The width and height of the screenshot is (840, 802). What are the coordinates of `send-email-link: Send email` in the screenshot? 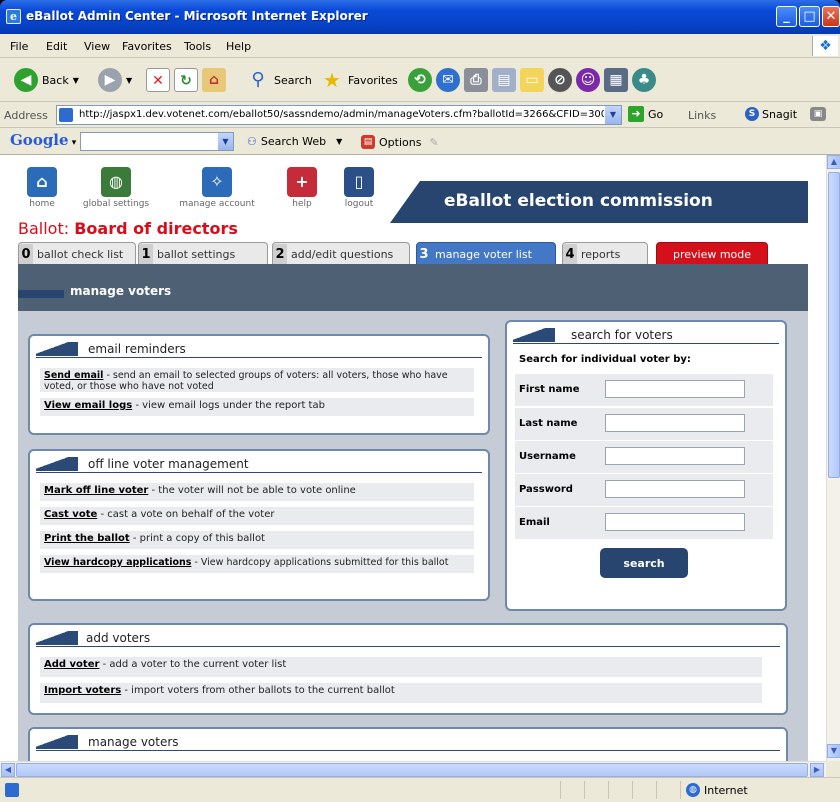 It's located at (73, 375).